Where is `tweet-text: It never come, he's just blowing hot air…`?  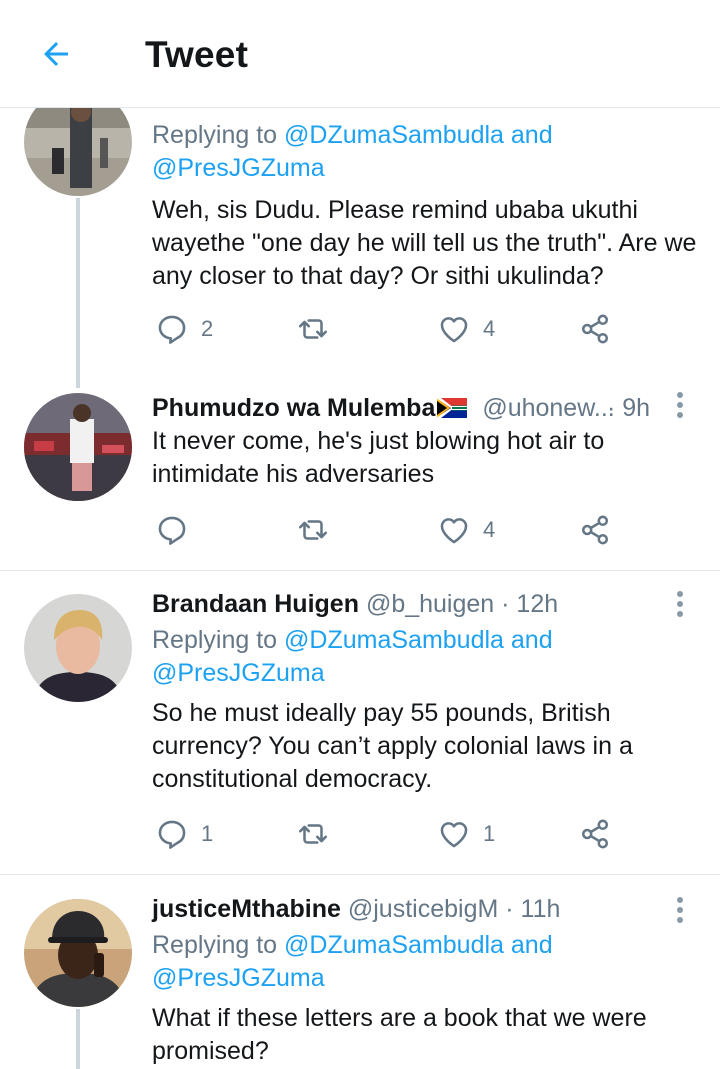
tweet-text: It never come, he's just blowing hot air… is located at coordinates (378, 441).